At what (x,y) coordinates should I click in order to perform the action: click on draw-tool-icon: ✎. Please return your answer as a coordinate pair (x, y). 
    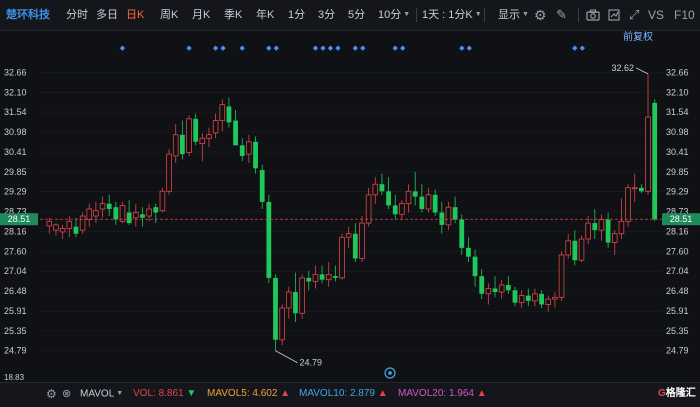
    Looking at the image, I should click on (561, 15).